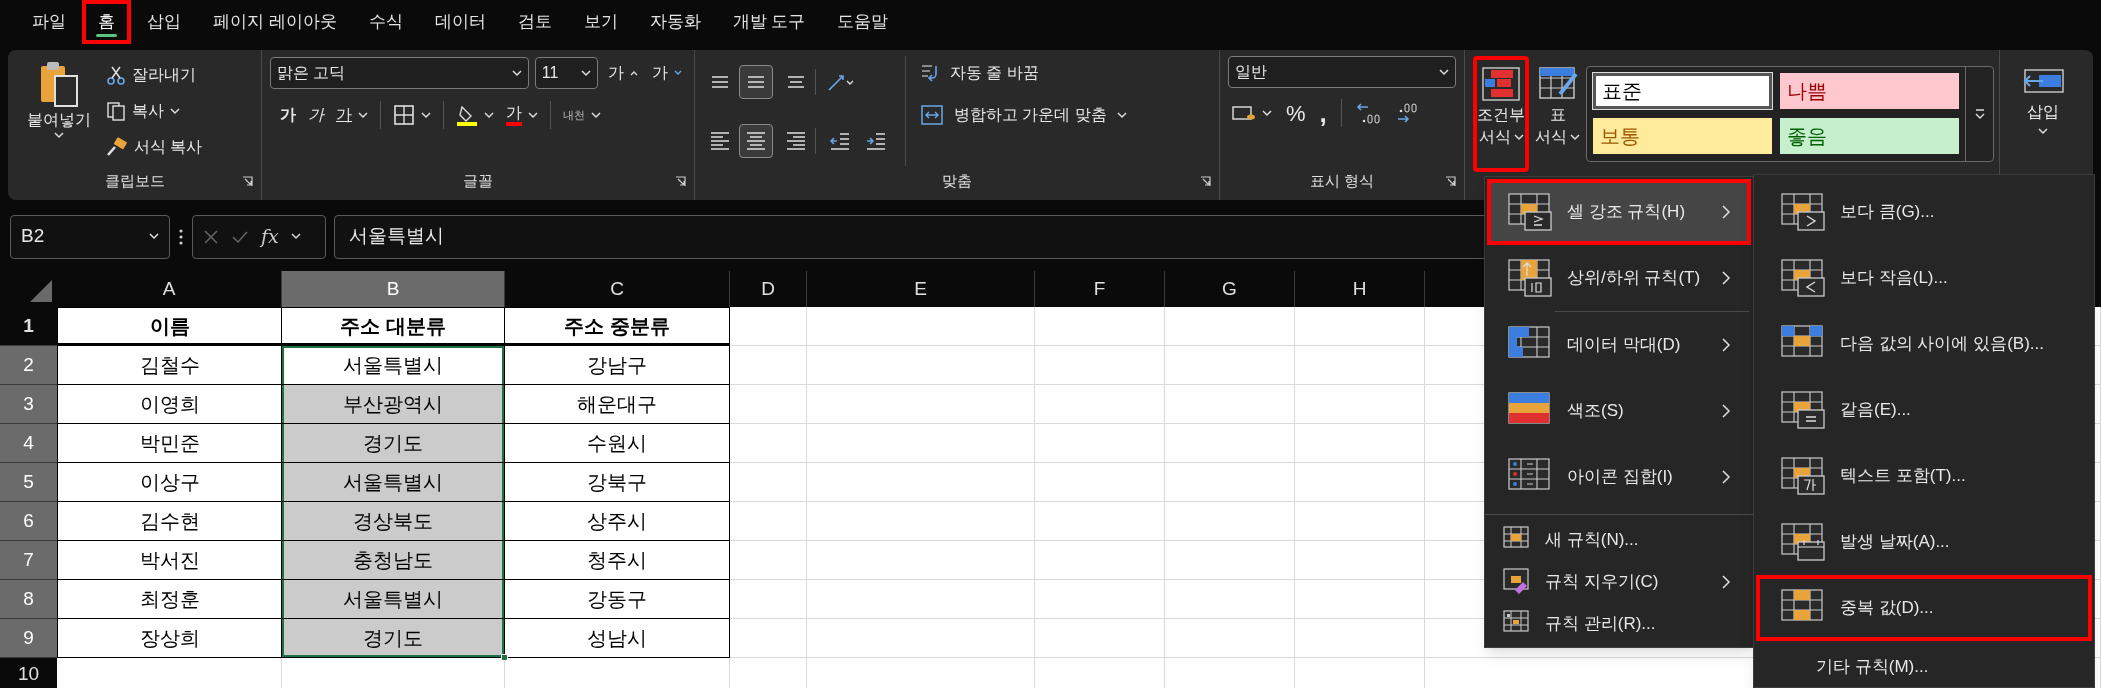  I want to click on row-header: 1, so click(28, 326).